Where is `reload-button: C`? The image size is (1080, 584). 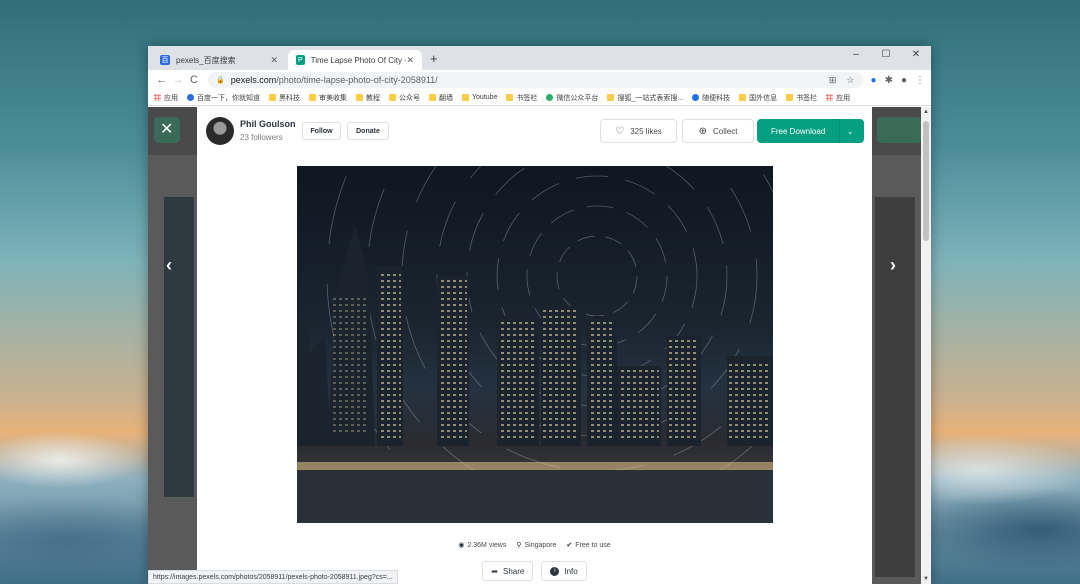 reload-button: C is located at coordinates (194, 80).